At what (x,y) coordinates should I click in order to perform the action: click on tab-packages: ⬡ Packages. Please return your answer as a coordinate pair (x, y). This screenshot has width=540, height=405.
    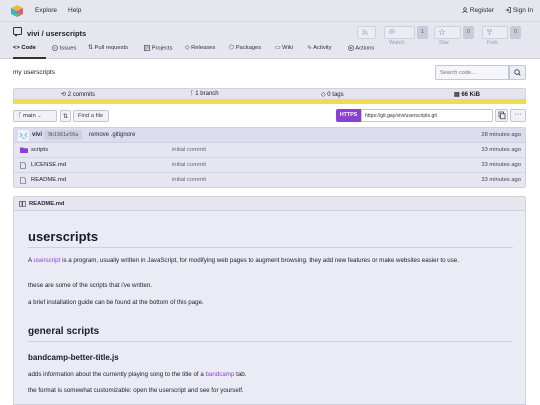
    Looking at the image, I should click on (245, 48).